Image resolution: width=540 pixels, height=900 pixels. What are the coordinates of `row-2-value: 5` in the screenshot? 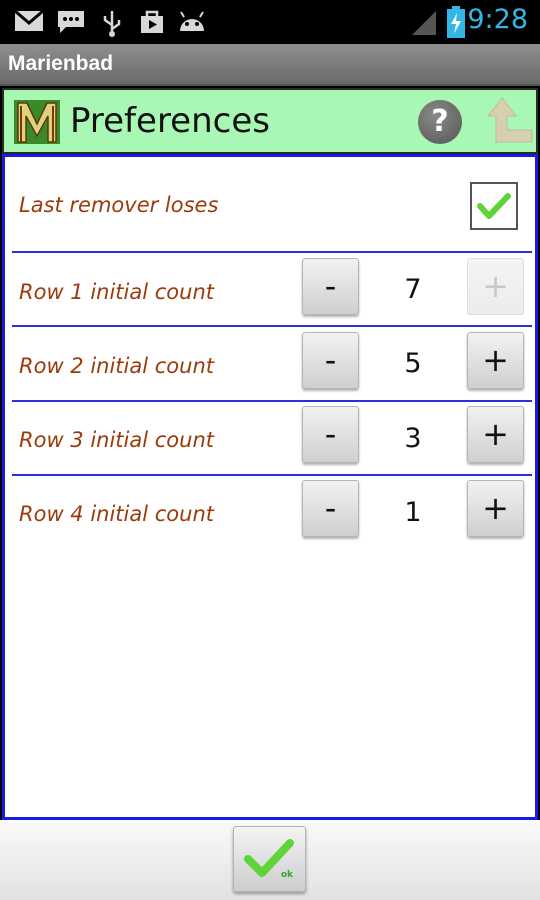 It's located at (413, 363).